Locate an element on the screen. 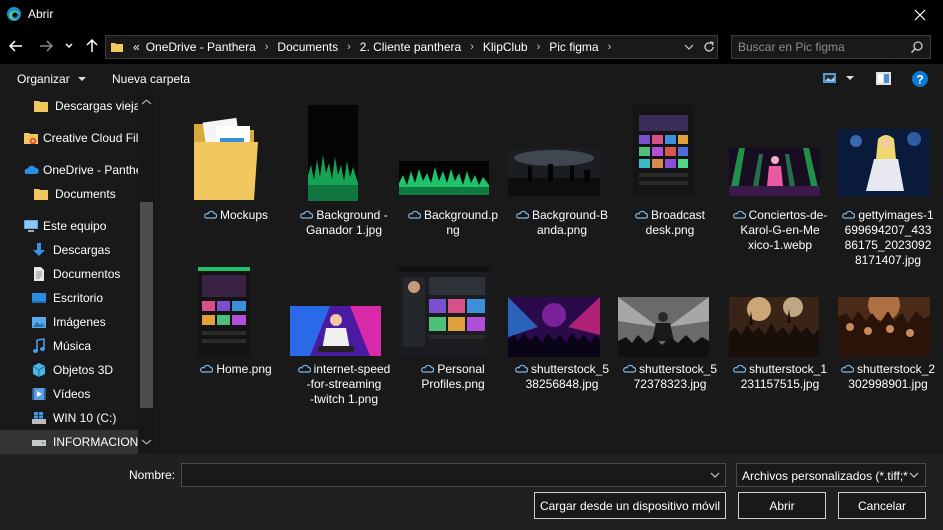 Image resolution: width=943 pixels, height=530 pixels. open-button: Abrir is located at coordinates (782, 505).